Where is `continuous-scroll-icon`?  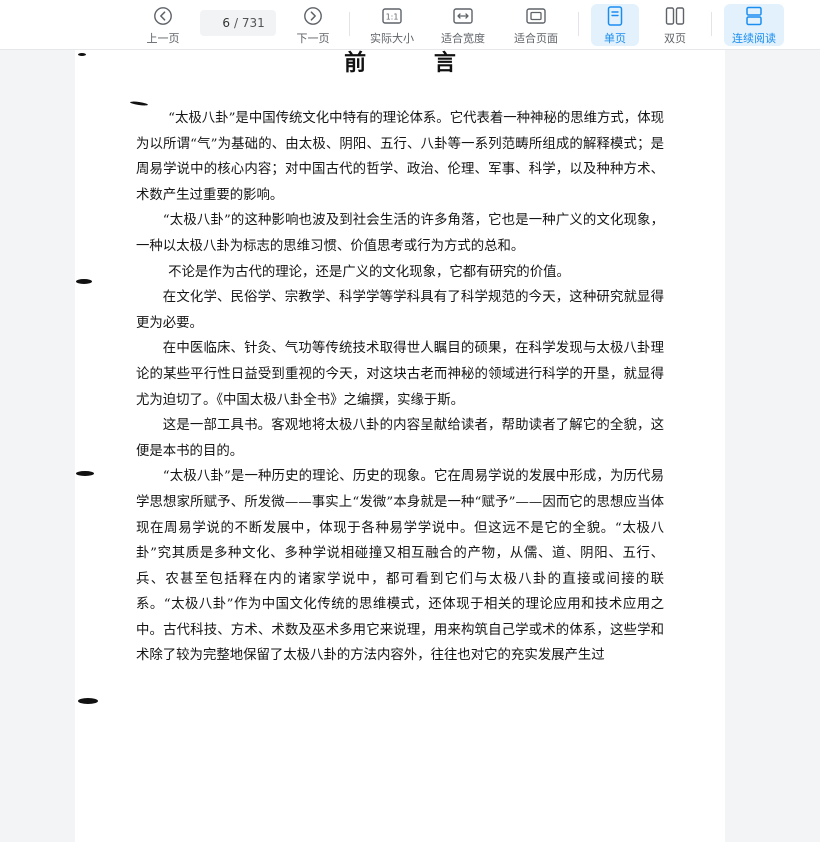
continuous-scroll-icon is located at coordinates (754, 15).